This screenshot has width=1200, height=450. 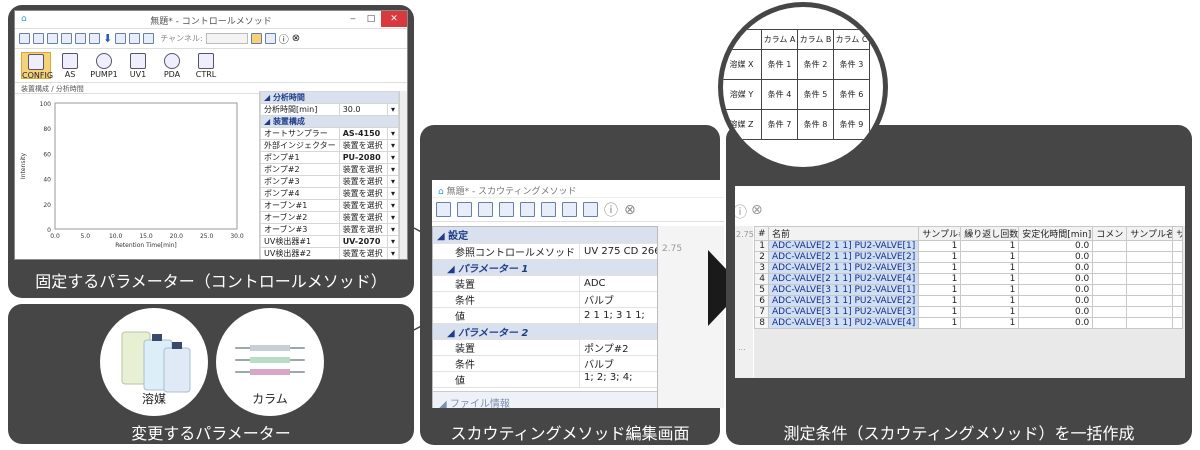 What do you see at coordinates (135, 38) in the screenshot?
I see `copy-icon` at bounding box center [135, 38].